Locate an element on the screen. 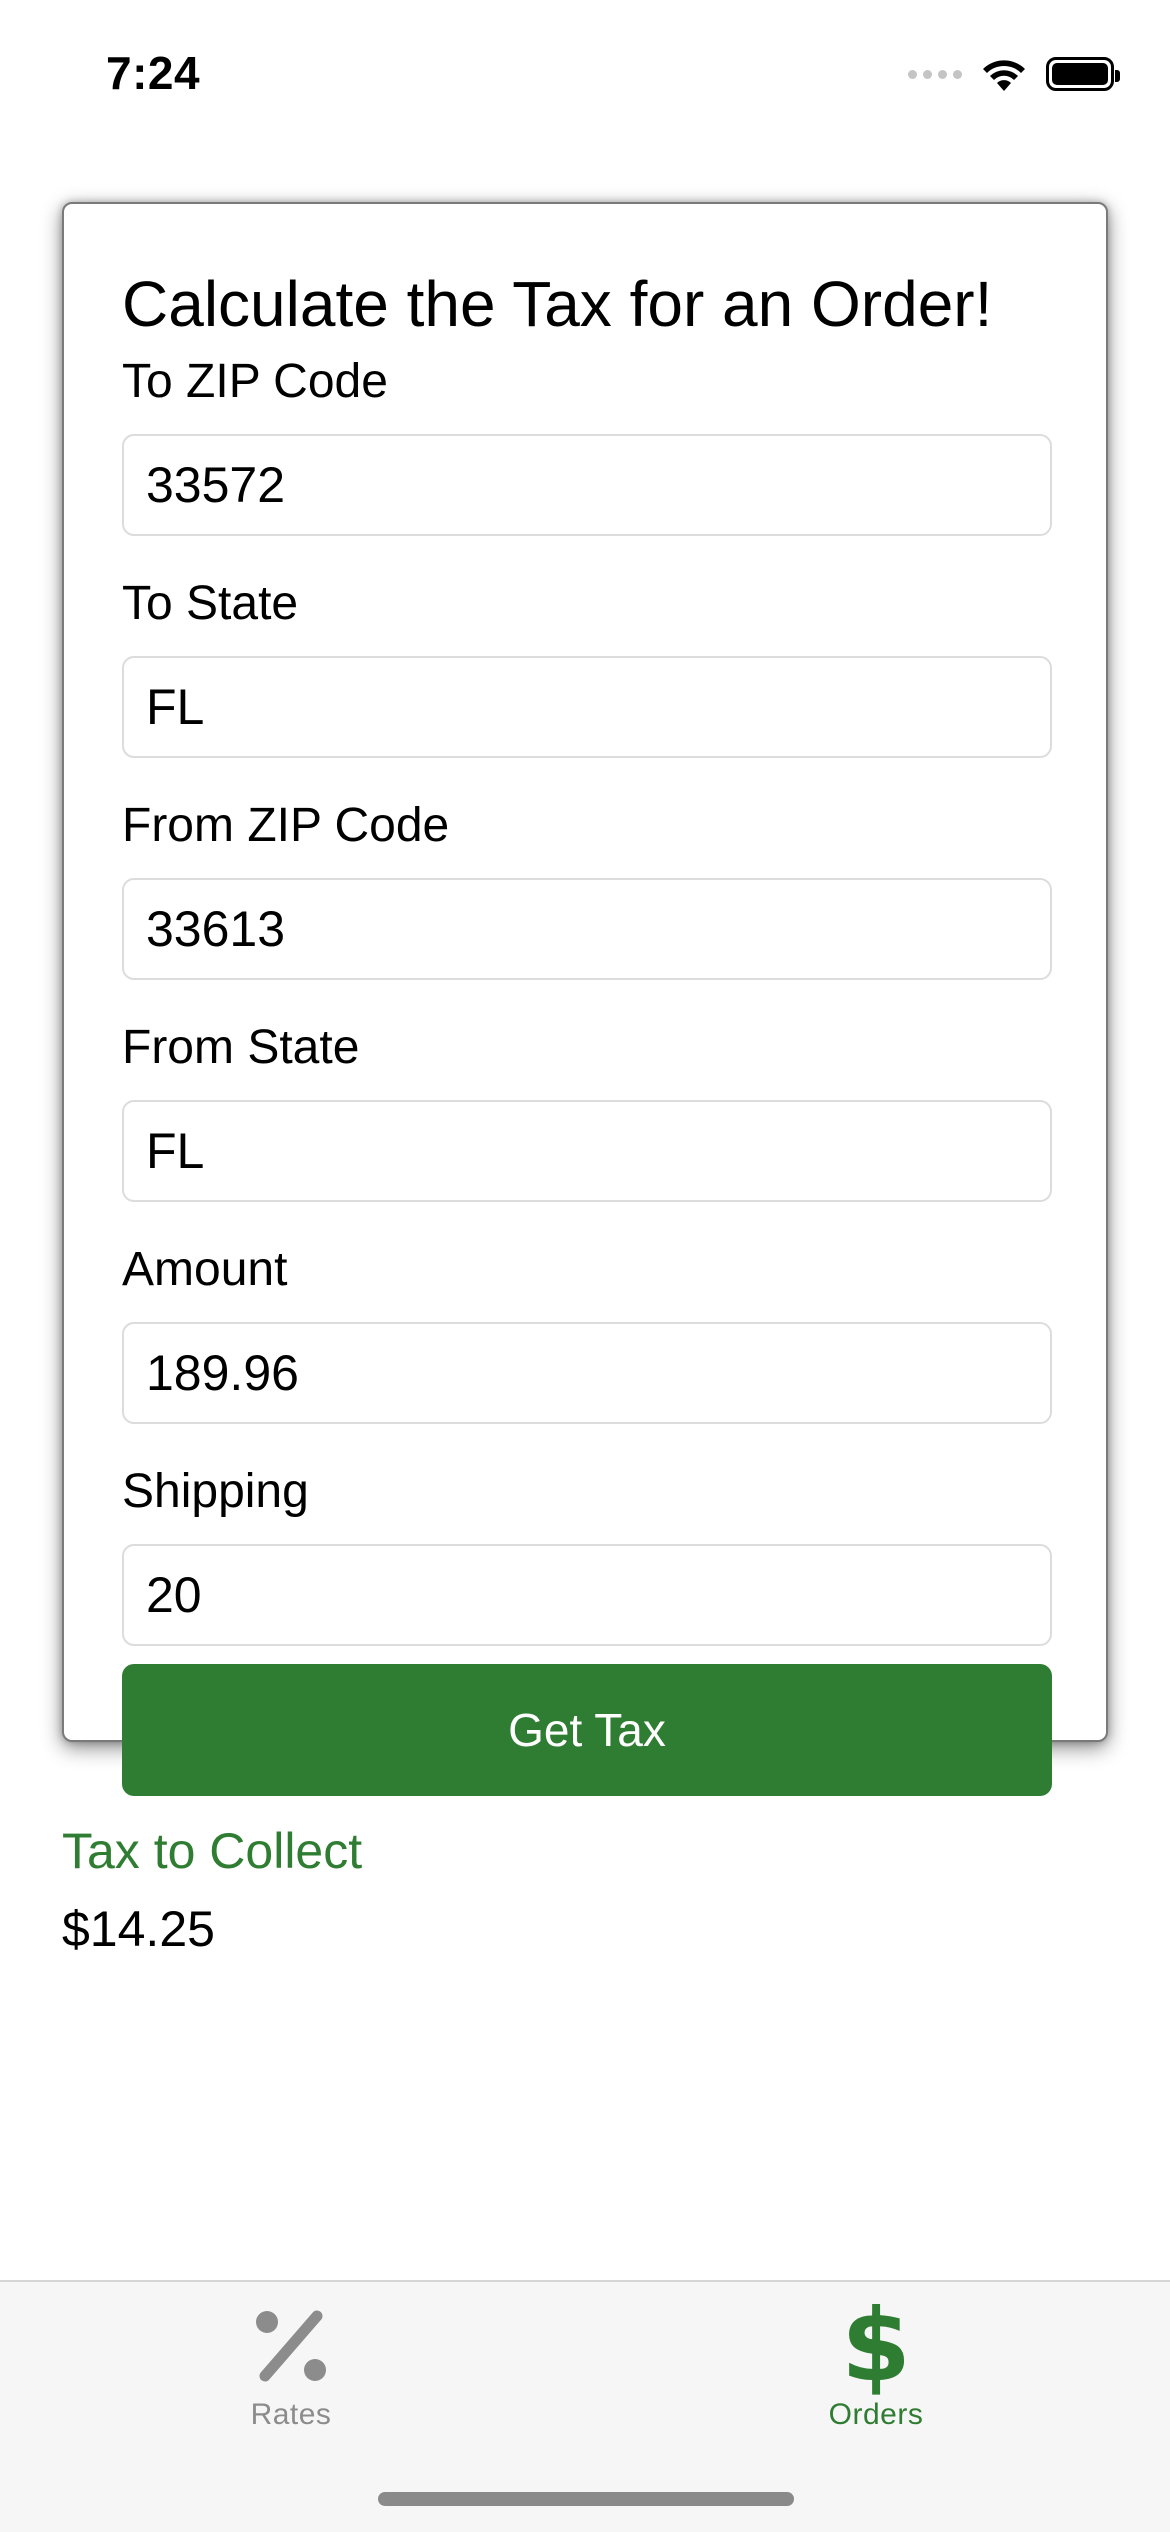 The height and width of the screenshot is (2532, 1170). form-title: Calculate the Tax for an Order! is located at coordinates (557, 304).